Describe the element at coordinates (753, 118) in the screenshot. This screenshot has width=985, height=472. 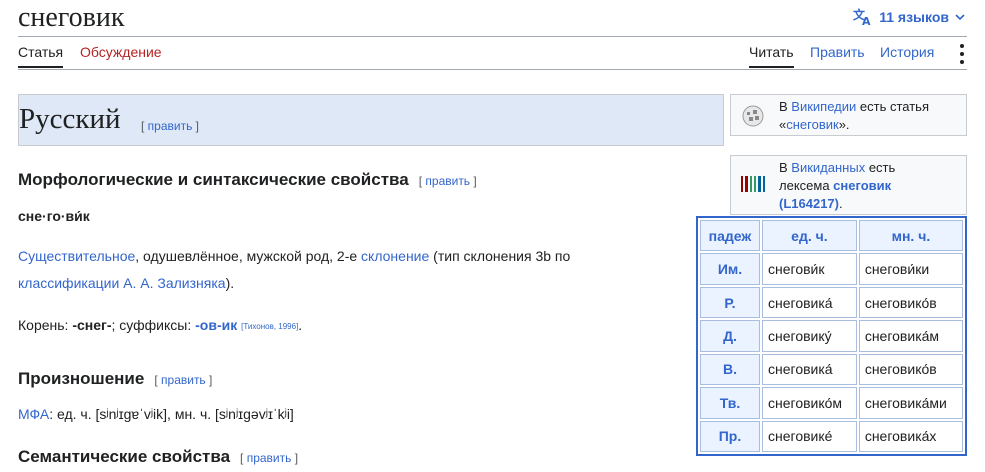
I see `wikipedia-globe-icon` at that location.